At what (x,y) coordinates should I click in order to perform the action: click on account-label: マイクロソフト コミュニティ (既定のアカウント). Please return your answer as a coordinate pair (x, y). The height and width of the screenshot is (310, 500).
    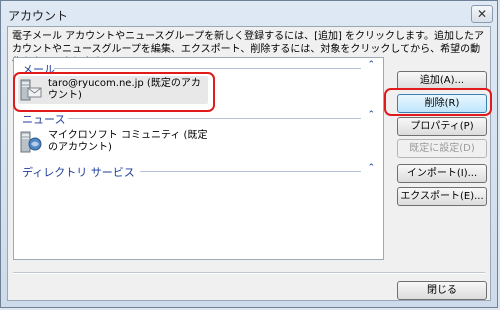
    Looking at the image, I should click on (128, 141).